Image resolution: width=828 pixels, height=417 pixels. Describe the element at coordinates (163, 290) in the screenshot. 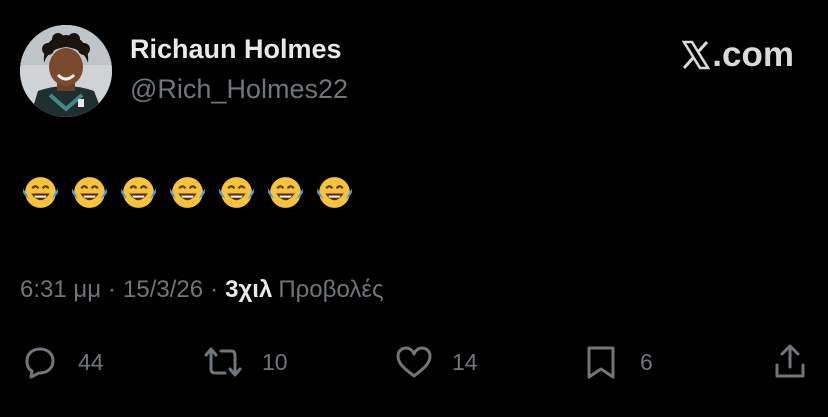

I see `tweet-date: 15/3/26` at that location.